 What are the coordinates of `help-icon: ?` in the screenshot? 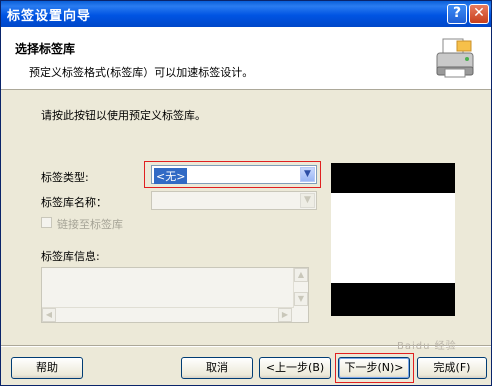 It's located at (457, 14).